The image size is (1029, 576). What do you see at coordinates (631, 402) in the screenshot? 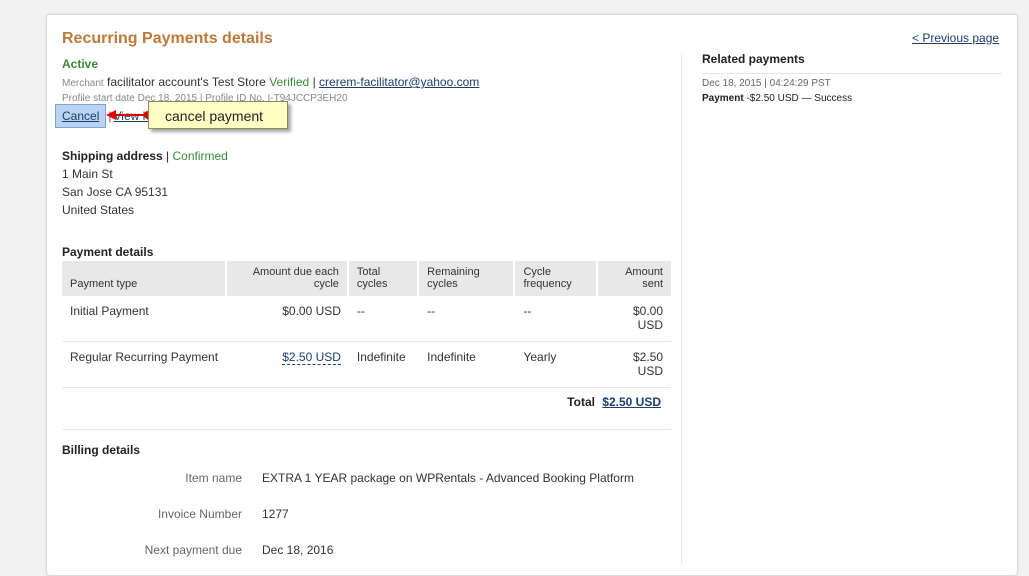
I see `total-amount-link: $2.50 USD` at bounding box center [631, 402].